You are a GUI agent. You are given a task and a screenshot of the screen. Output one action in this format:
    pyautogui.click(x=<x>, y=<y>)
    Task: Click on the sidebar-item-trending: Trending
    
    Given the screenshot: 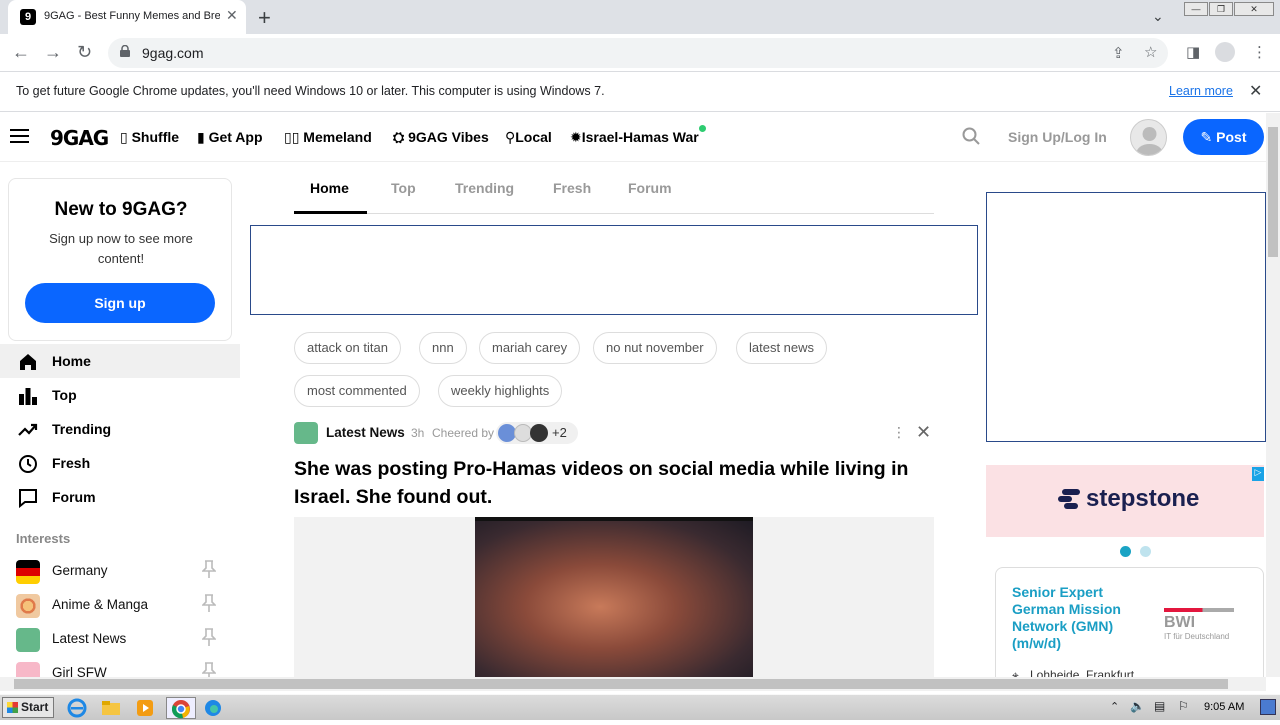 What is the action you would take?
    pyautogui.click(x=120, y=429)
    